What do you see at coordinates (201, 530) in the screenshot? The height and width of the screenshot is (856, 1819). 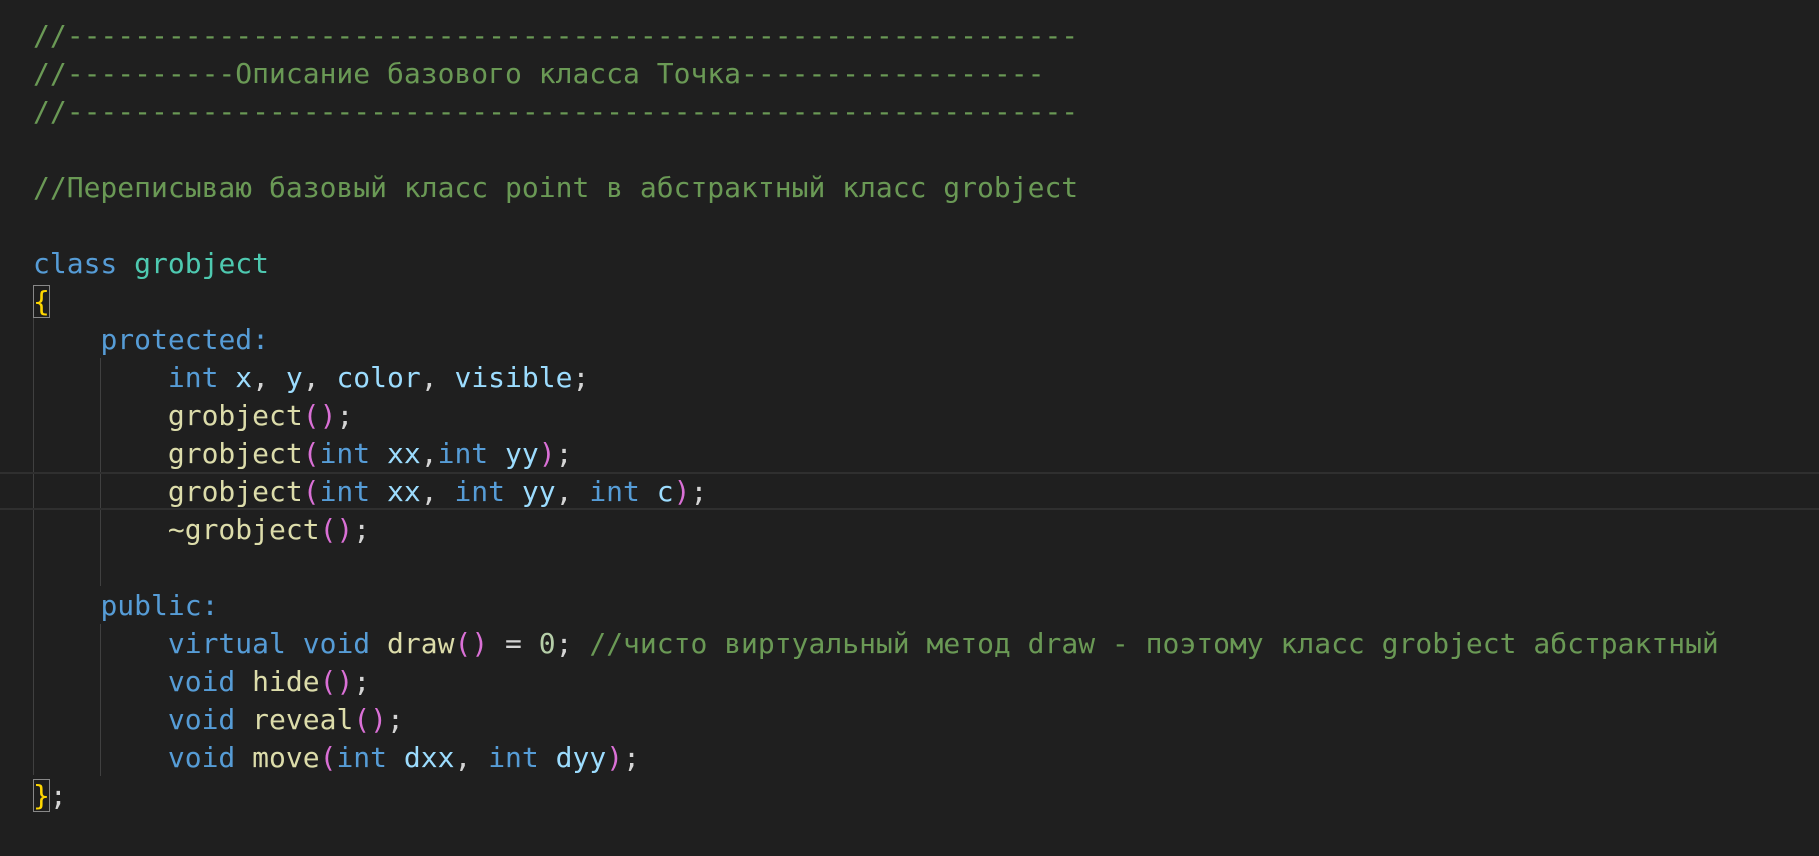 I see `code-line-text: ~grobject();` at bounding box center [201, 530].